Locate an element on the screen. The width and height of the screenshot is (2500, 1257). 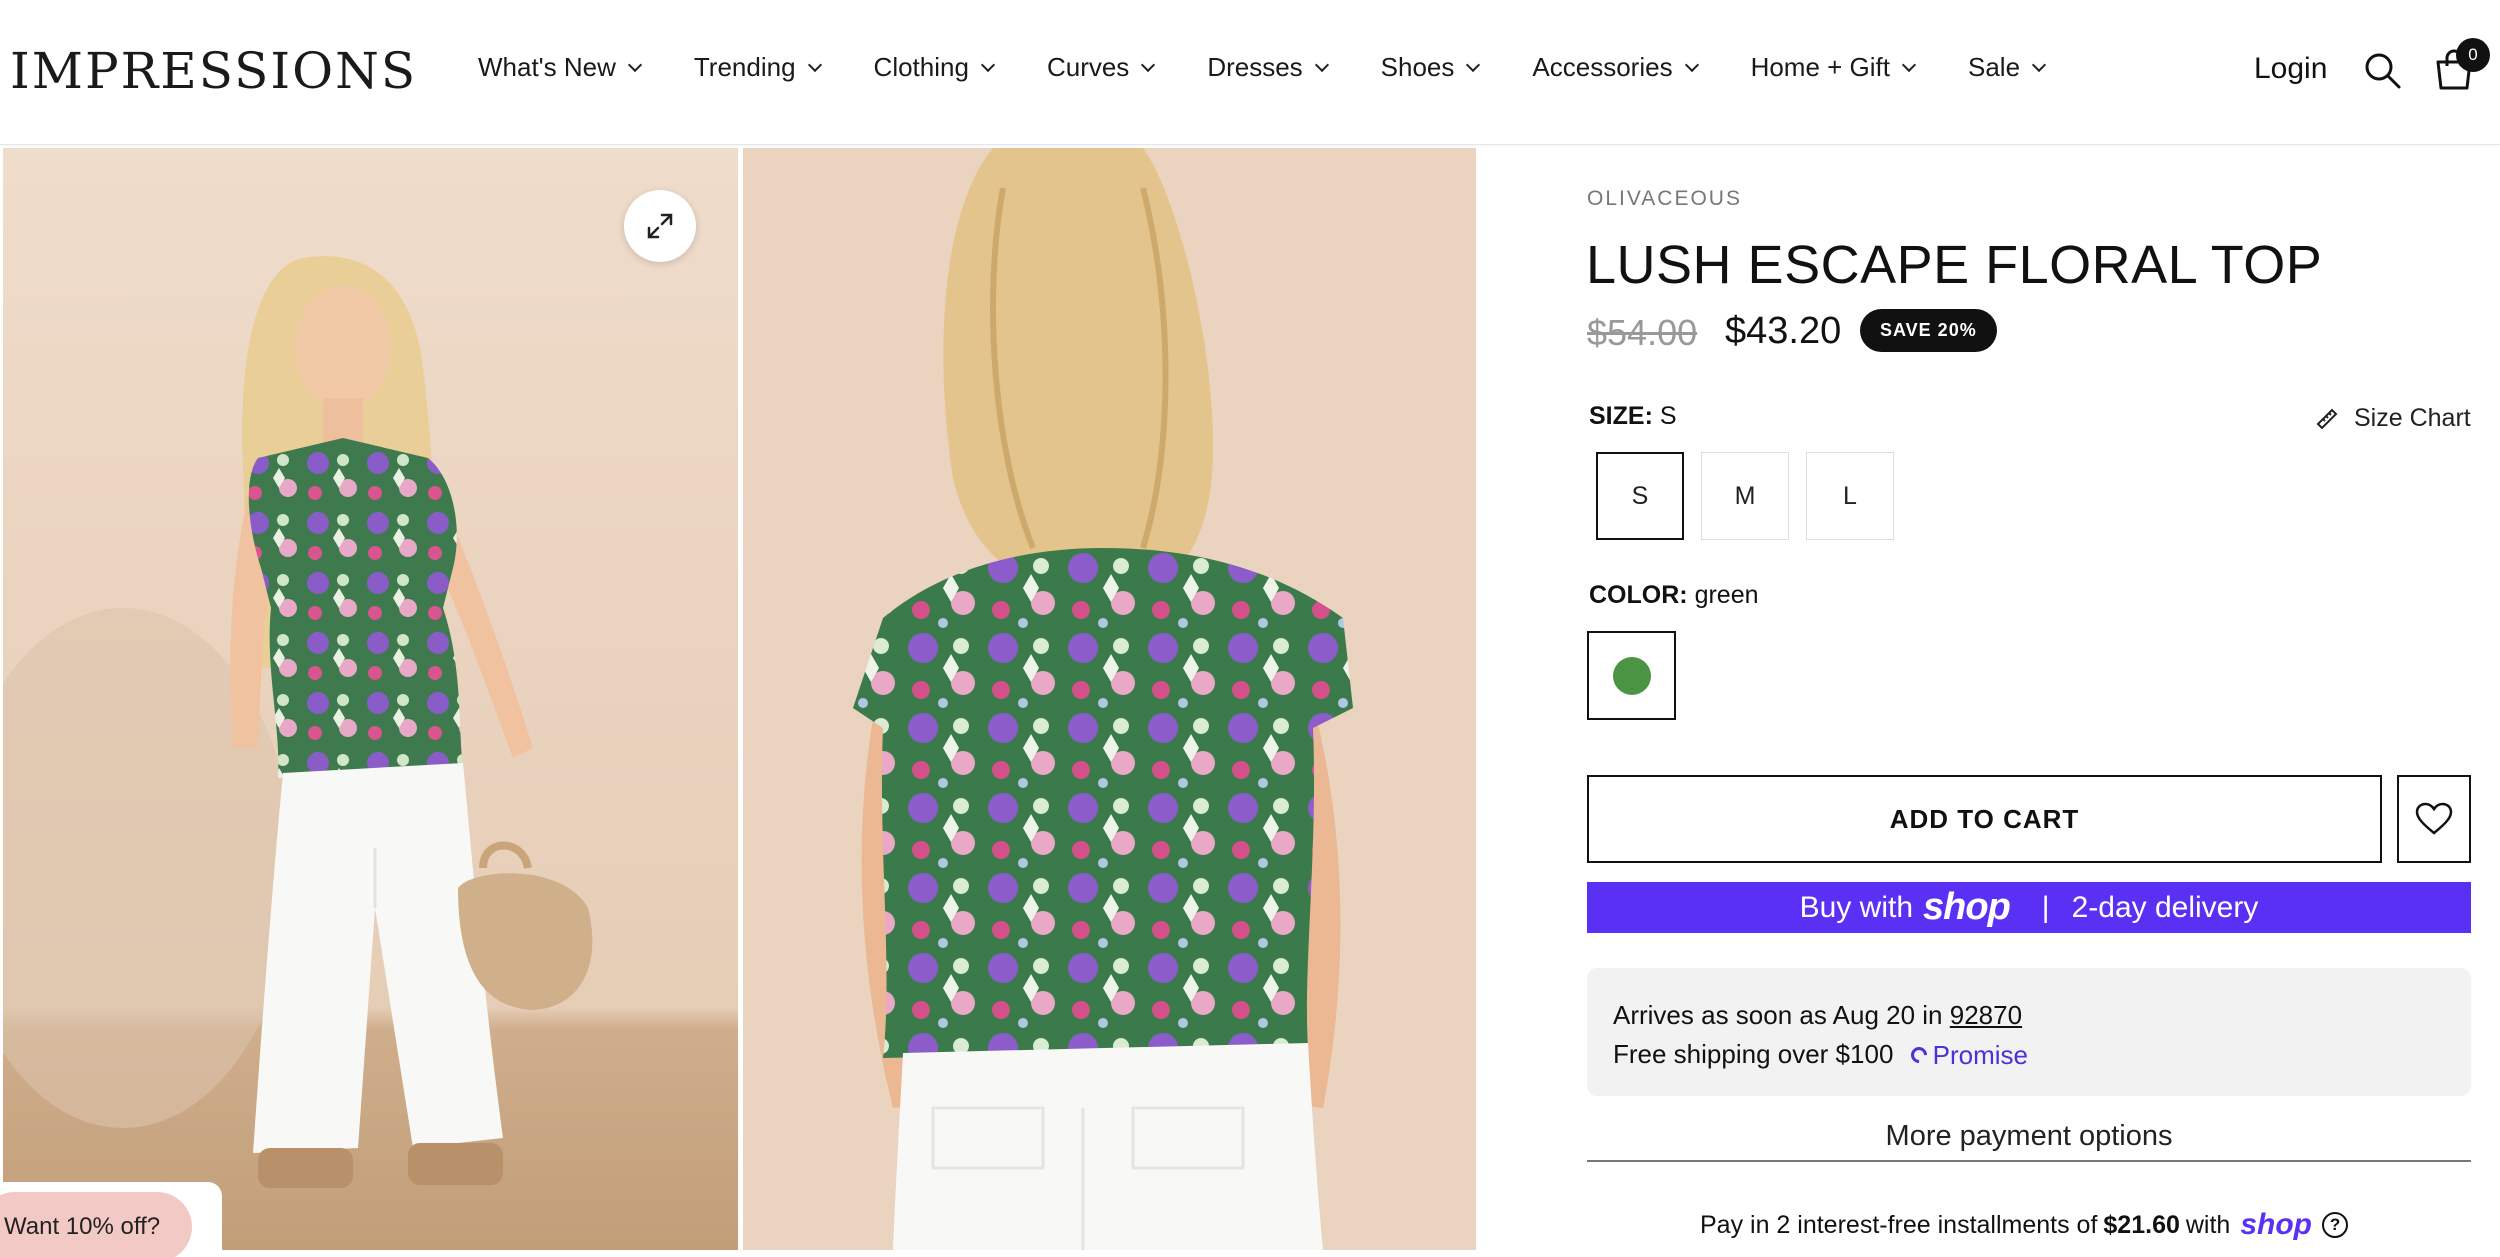
promise-icon is located at coordinates (1918, 1055).